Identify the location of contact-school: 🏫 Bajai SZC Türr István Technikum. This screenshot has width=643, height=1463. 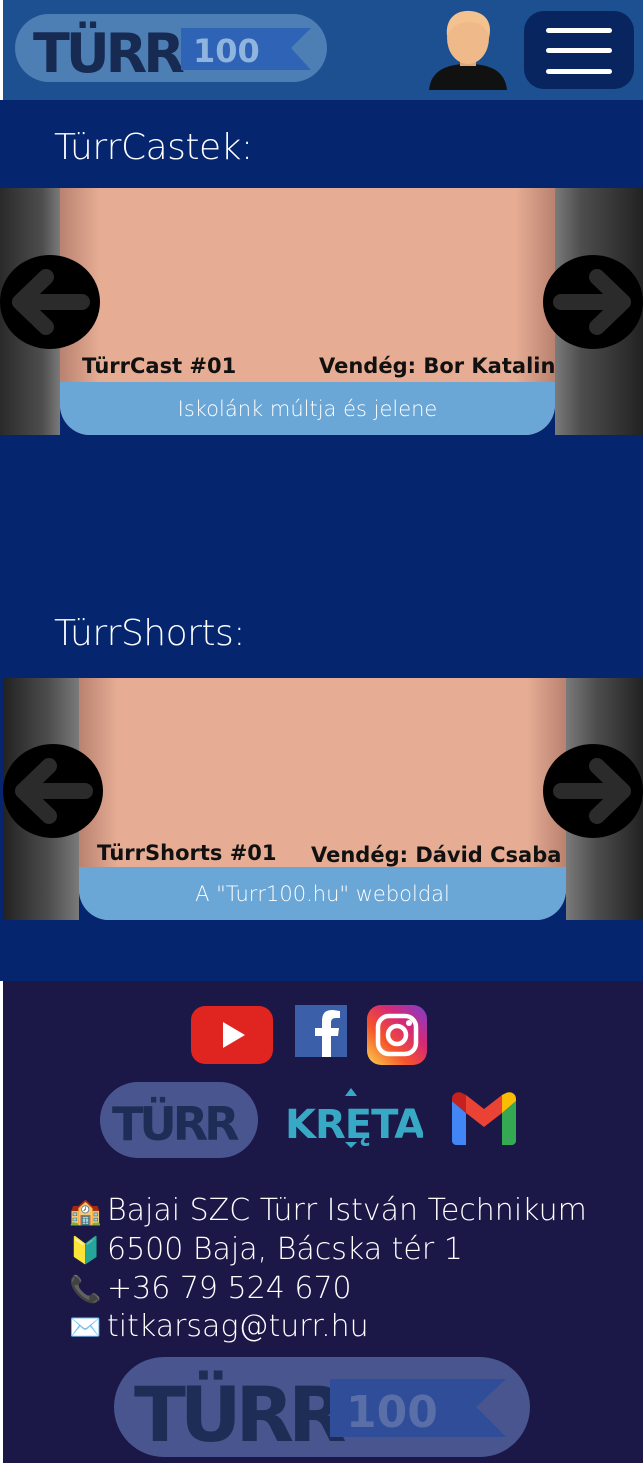
(328, 1210).